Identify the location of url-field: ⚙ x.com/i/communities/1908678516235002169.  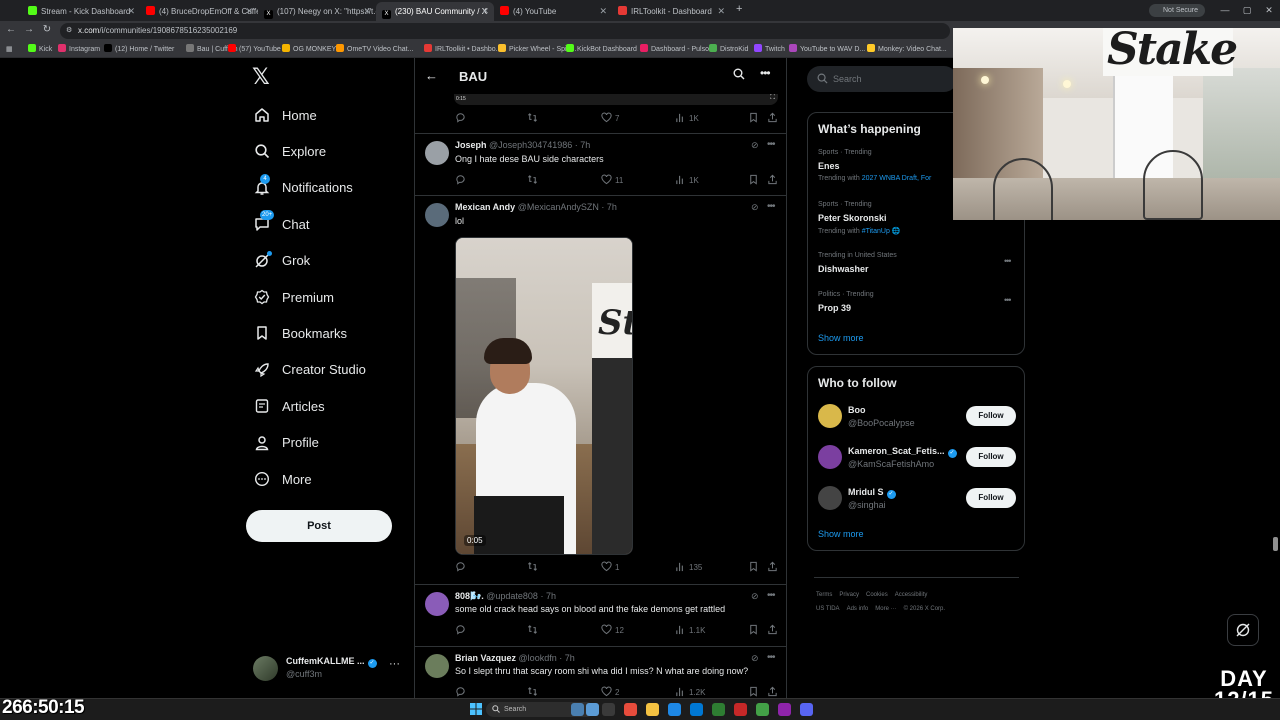
(505, 31).